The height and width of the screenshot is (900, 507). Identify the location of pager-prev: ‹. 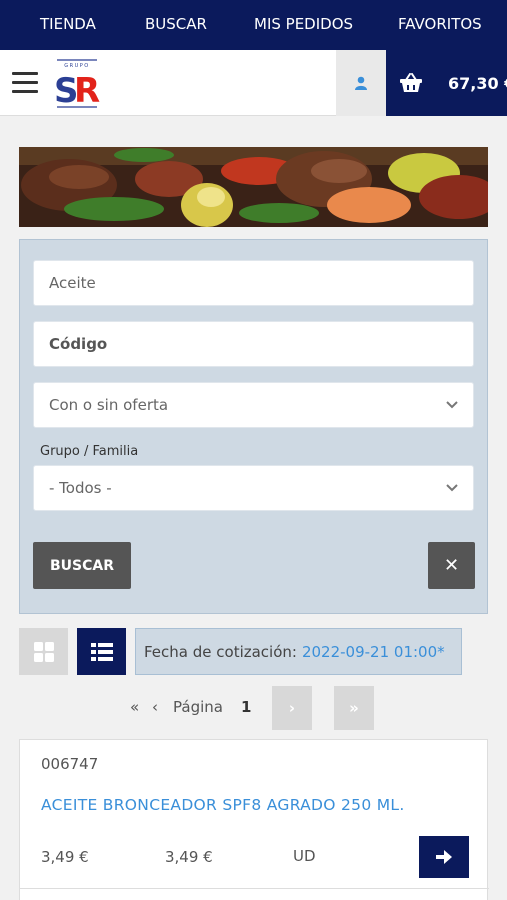
(155, 720).